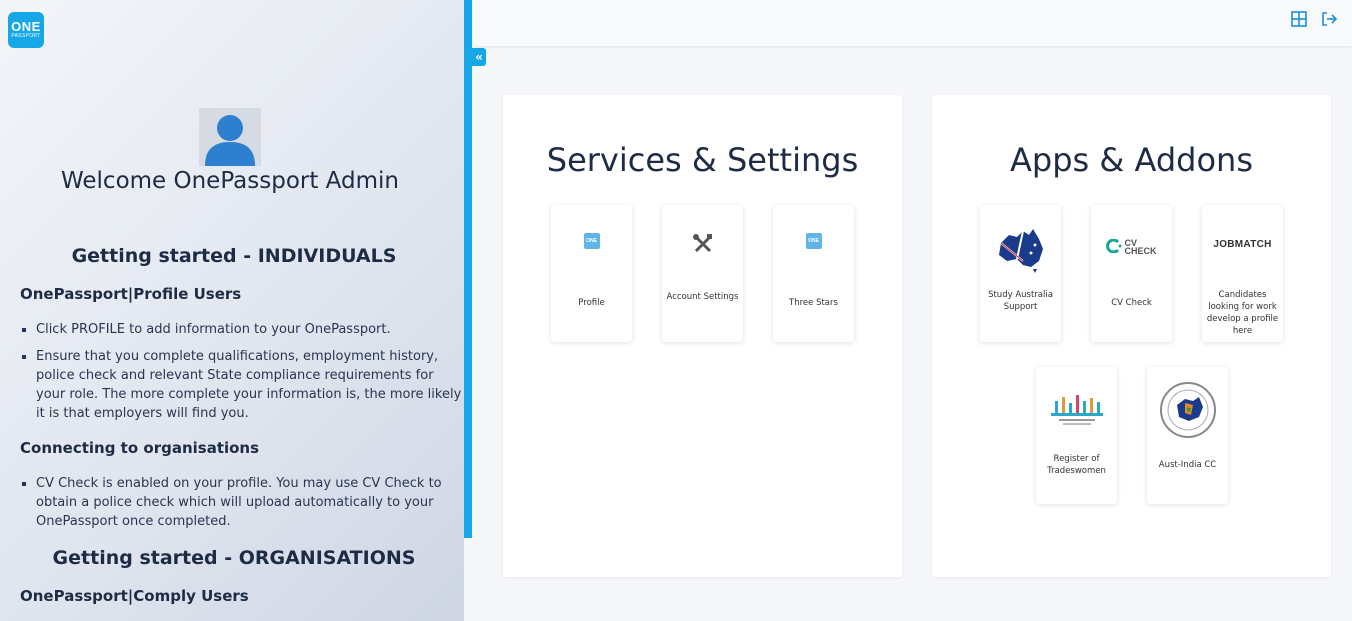 This screenshot has height=621, width=1352. What do you see at coordinates (131, 294) in the screenshot?
I see `profile-users-heading: OnePassport|Profile Users` at bounding box center [131, 294].